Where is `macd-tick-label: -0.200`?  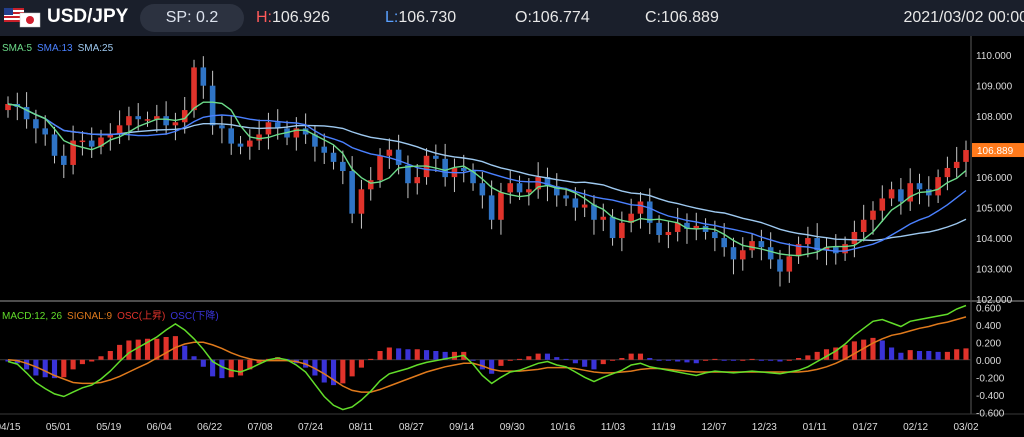 macd-tick-label: -0.200 is located at coordinates (990, 378).